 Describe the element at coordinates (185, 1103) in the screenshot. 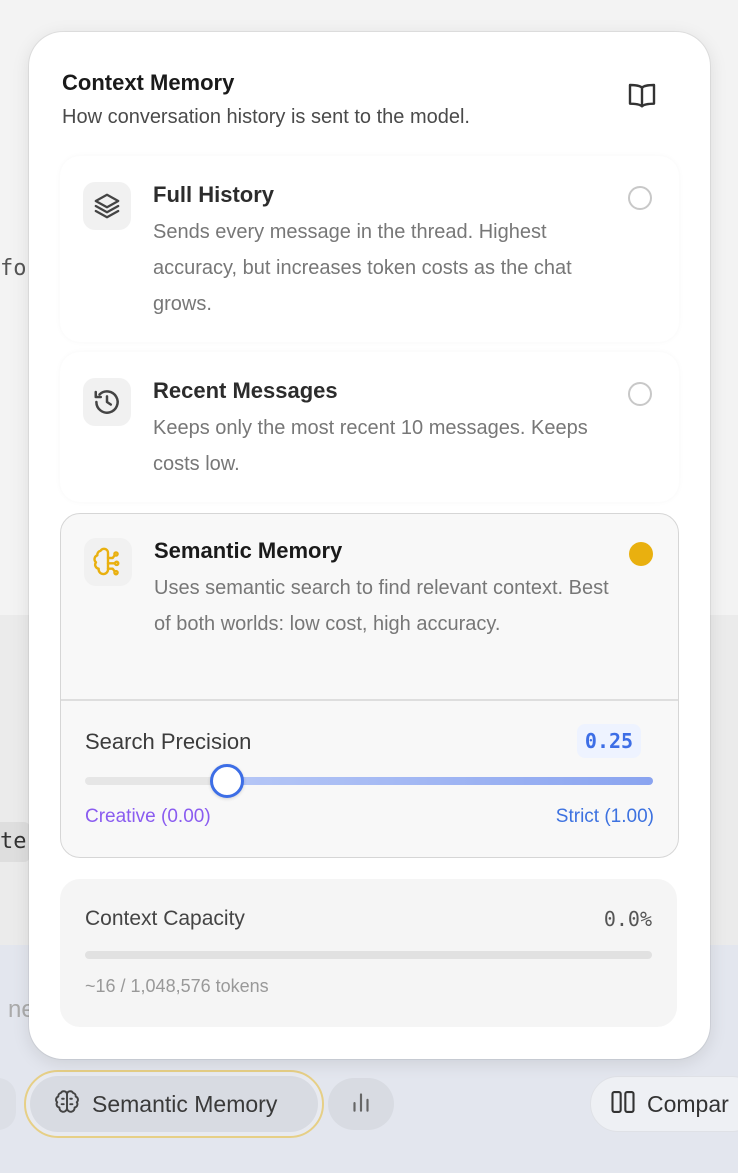

I see `memory-mode-label: Semantic Memory` at that location.